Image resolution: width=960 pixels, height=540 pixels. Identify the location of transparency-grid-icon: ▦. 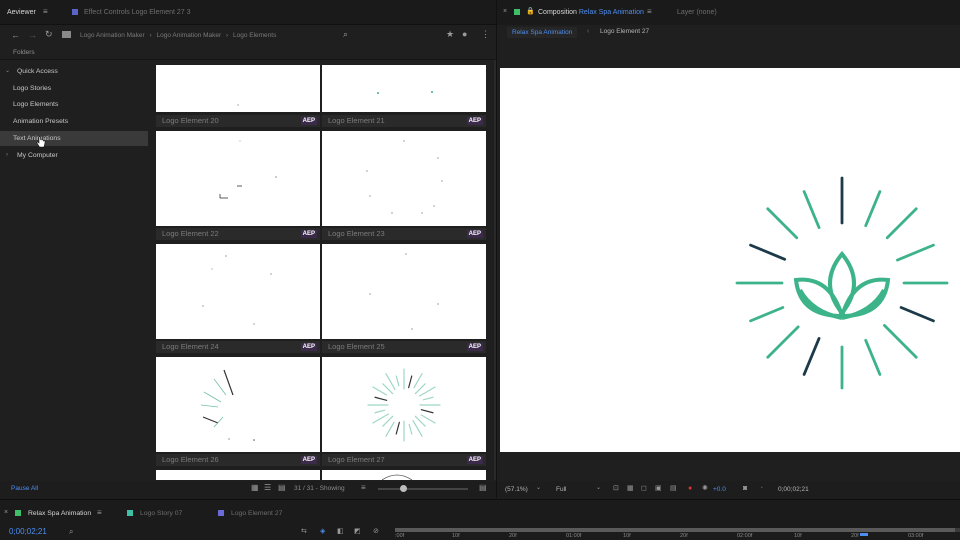
(630, 488).